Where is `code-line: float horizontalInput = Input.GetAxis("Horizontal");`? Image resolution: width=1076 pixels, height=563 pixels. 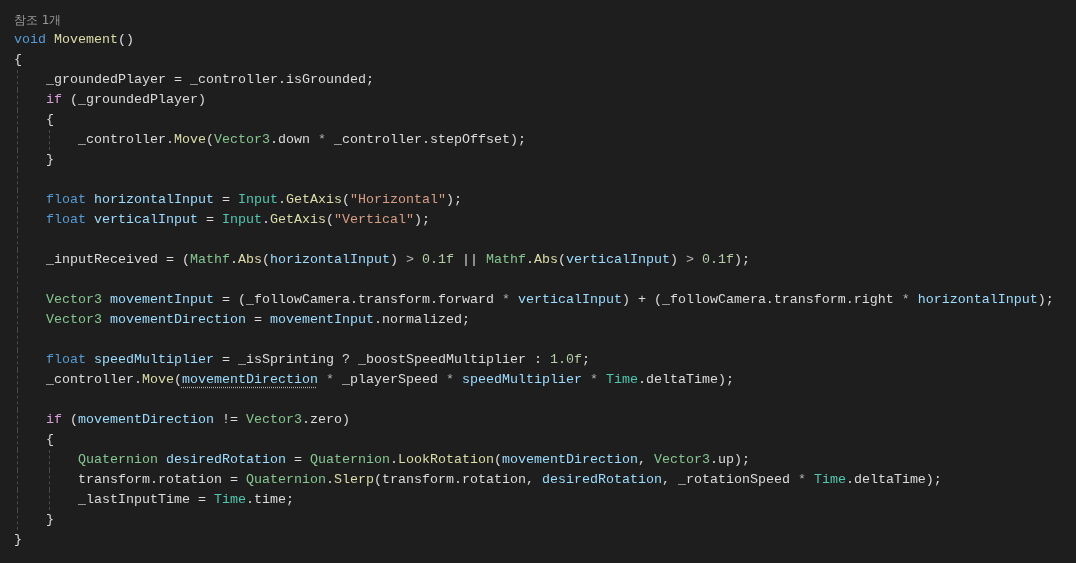 code-line: float horizontalInput = Input.GetAxis("Horizontal"); is located at coordinates (254, 200).